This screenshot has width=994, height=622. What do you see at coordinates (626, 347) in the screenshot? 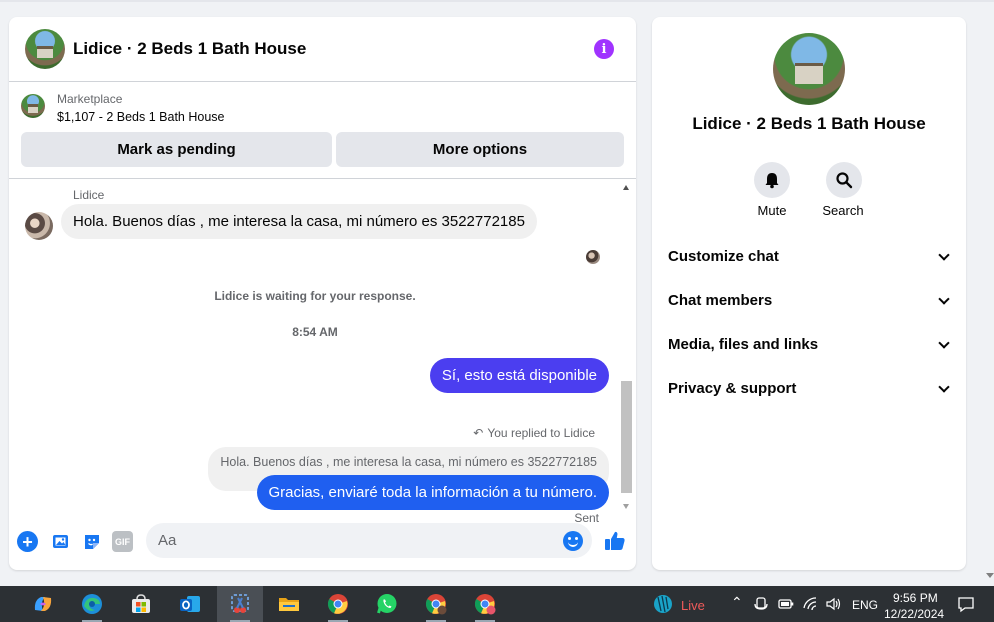
I see `message-scrollbar` at bounding box center [626, 347].